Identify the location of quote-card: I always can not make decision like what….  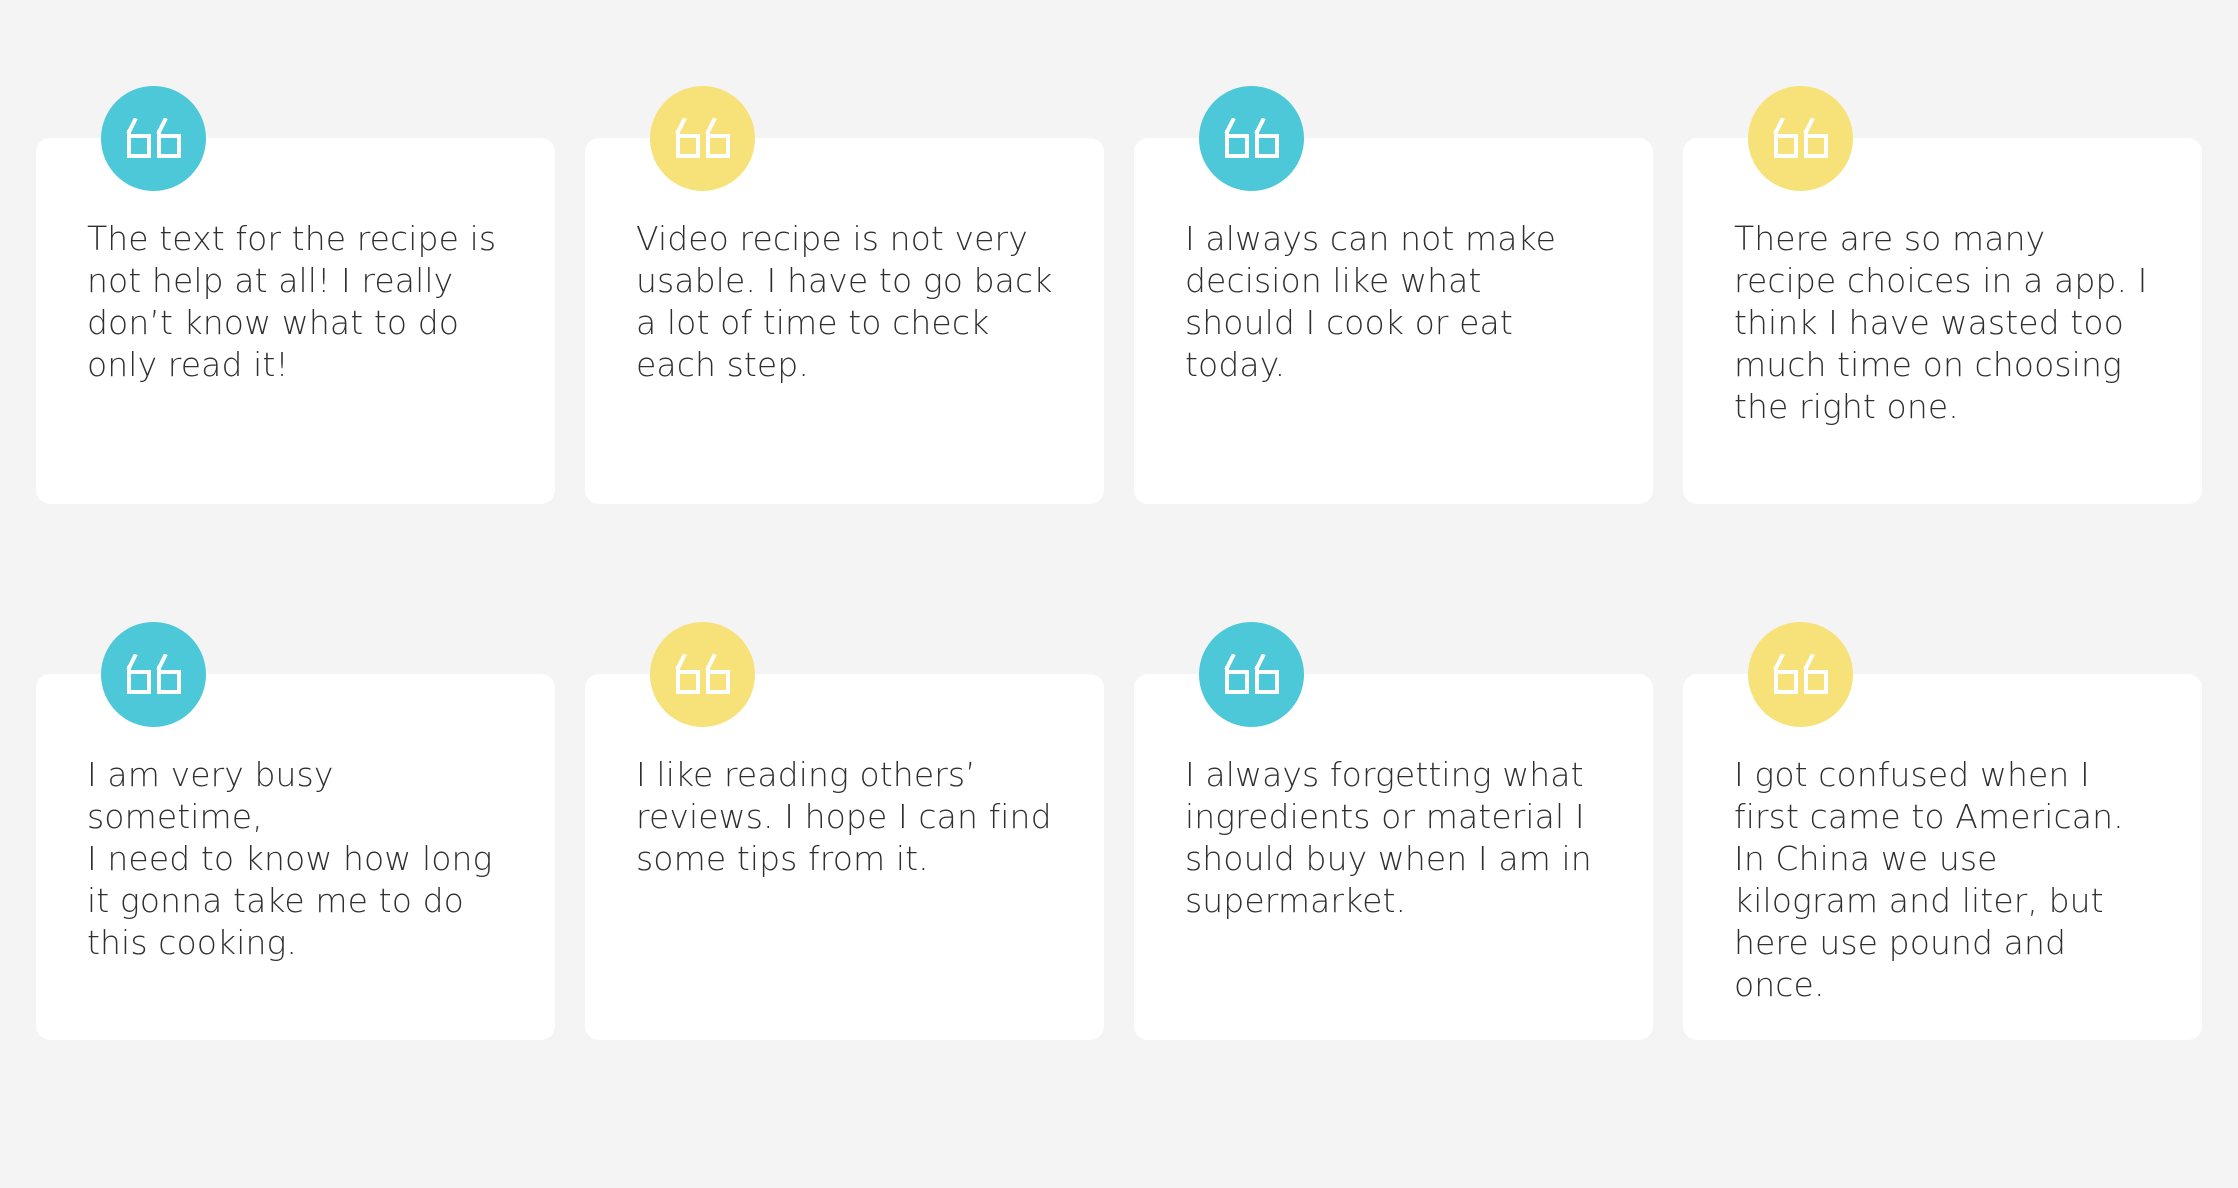
(1393, 294).